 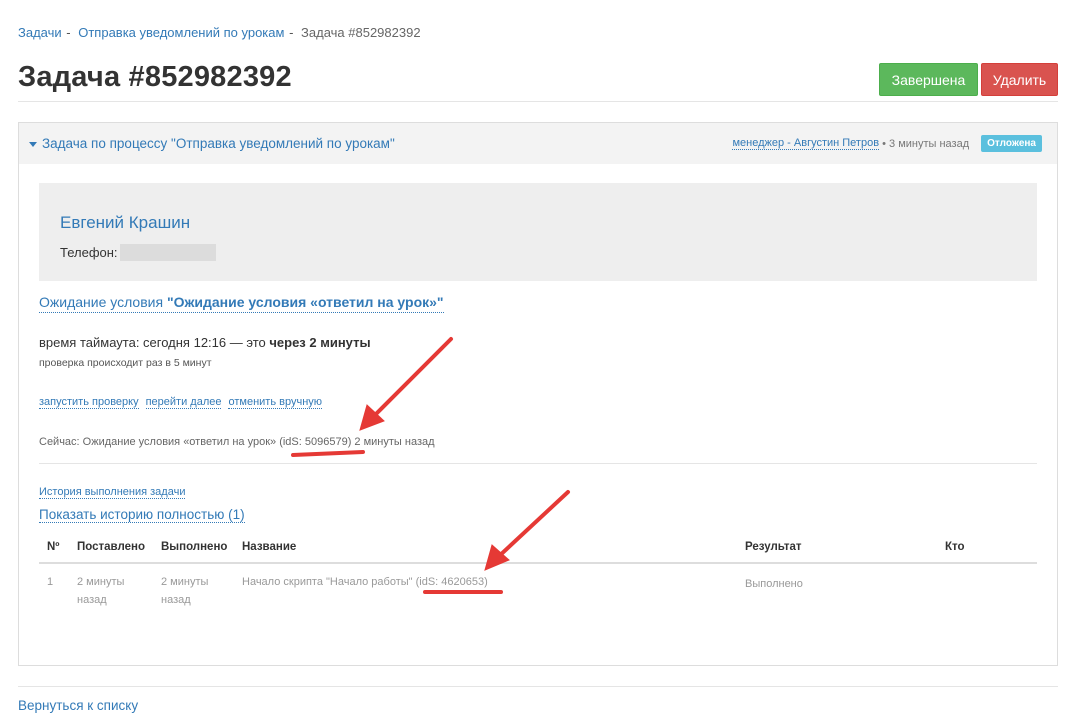 What do you see at coordinates (142, 515) in the screenshot?
I see `show-full-history-link: Показать историю полностью (1)` at bounding box center [142, 515].